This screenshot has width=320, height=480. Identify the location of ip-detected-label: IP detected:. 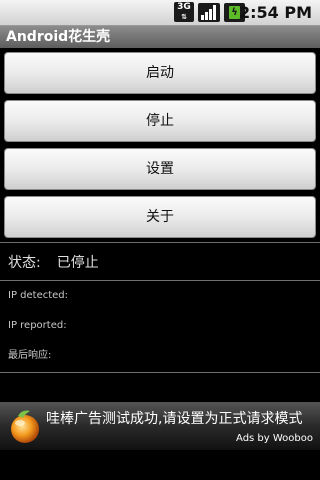
(38, 295).